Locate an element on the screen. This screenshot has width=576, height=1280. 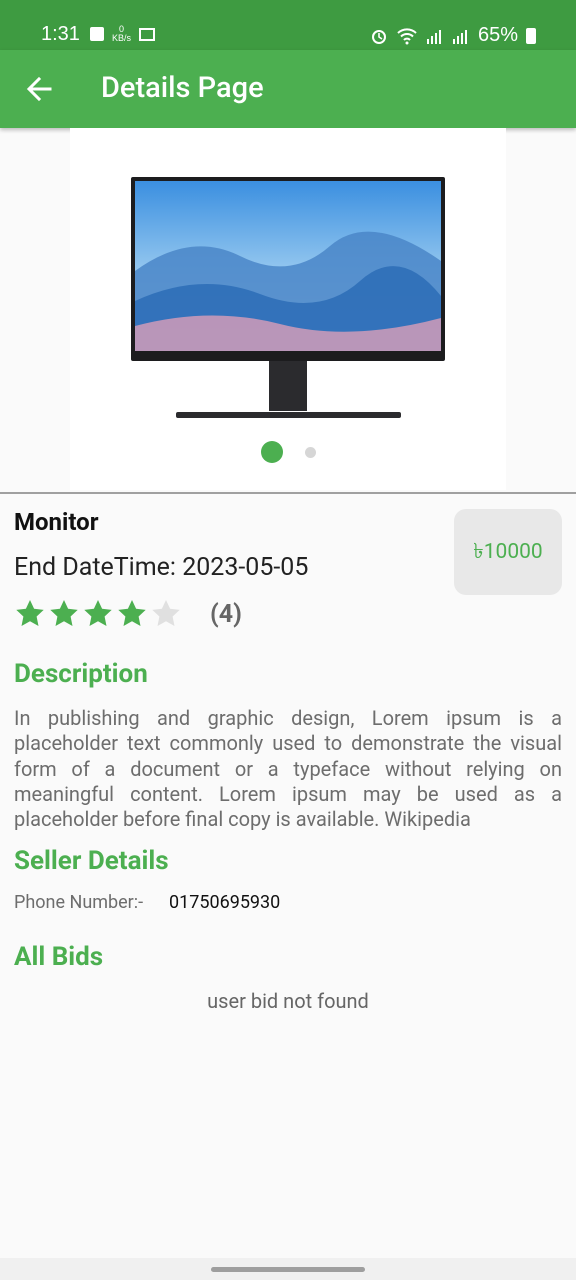
status-notification-icons: 0 KB/s is located at coordinates (123, 33).